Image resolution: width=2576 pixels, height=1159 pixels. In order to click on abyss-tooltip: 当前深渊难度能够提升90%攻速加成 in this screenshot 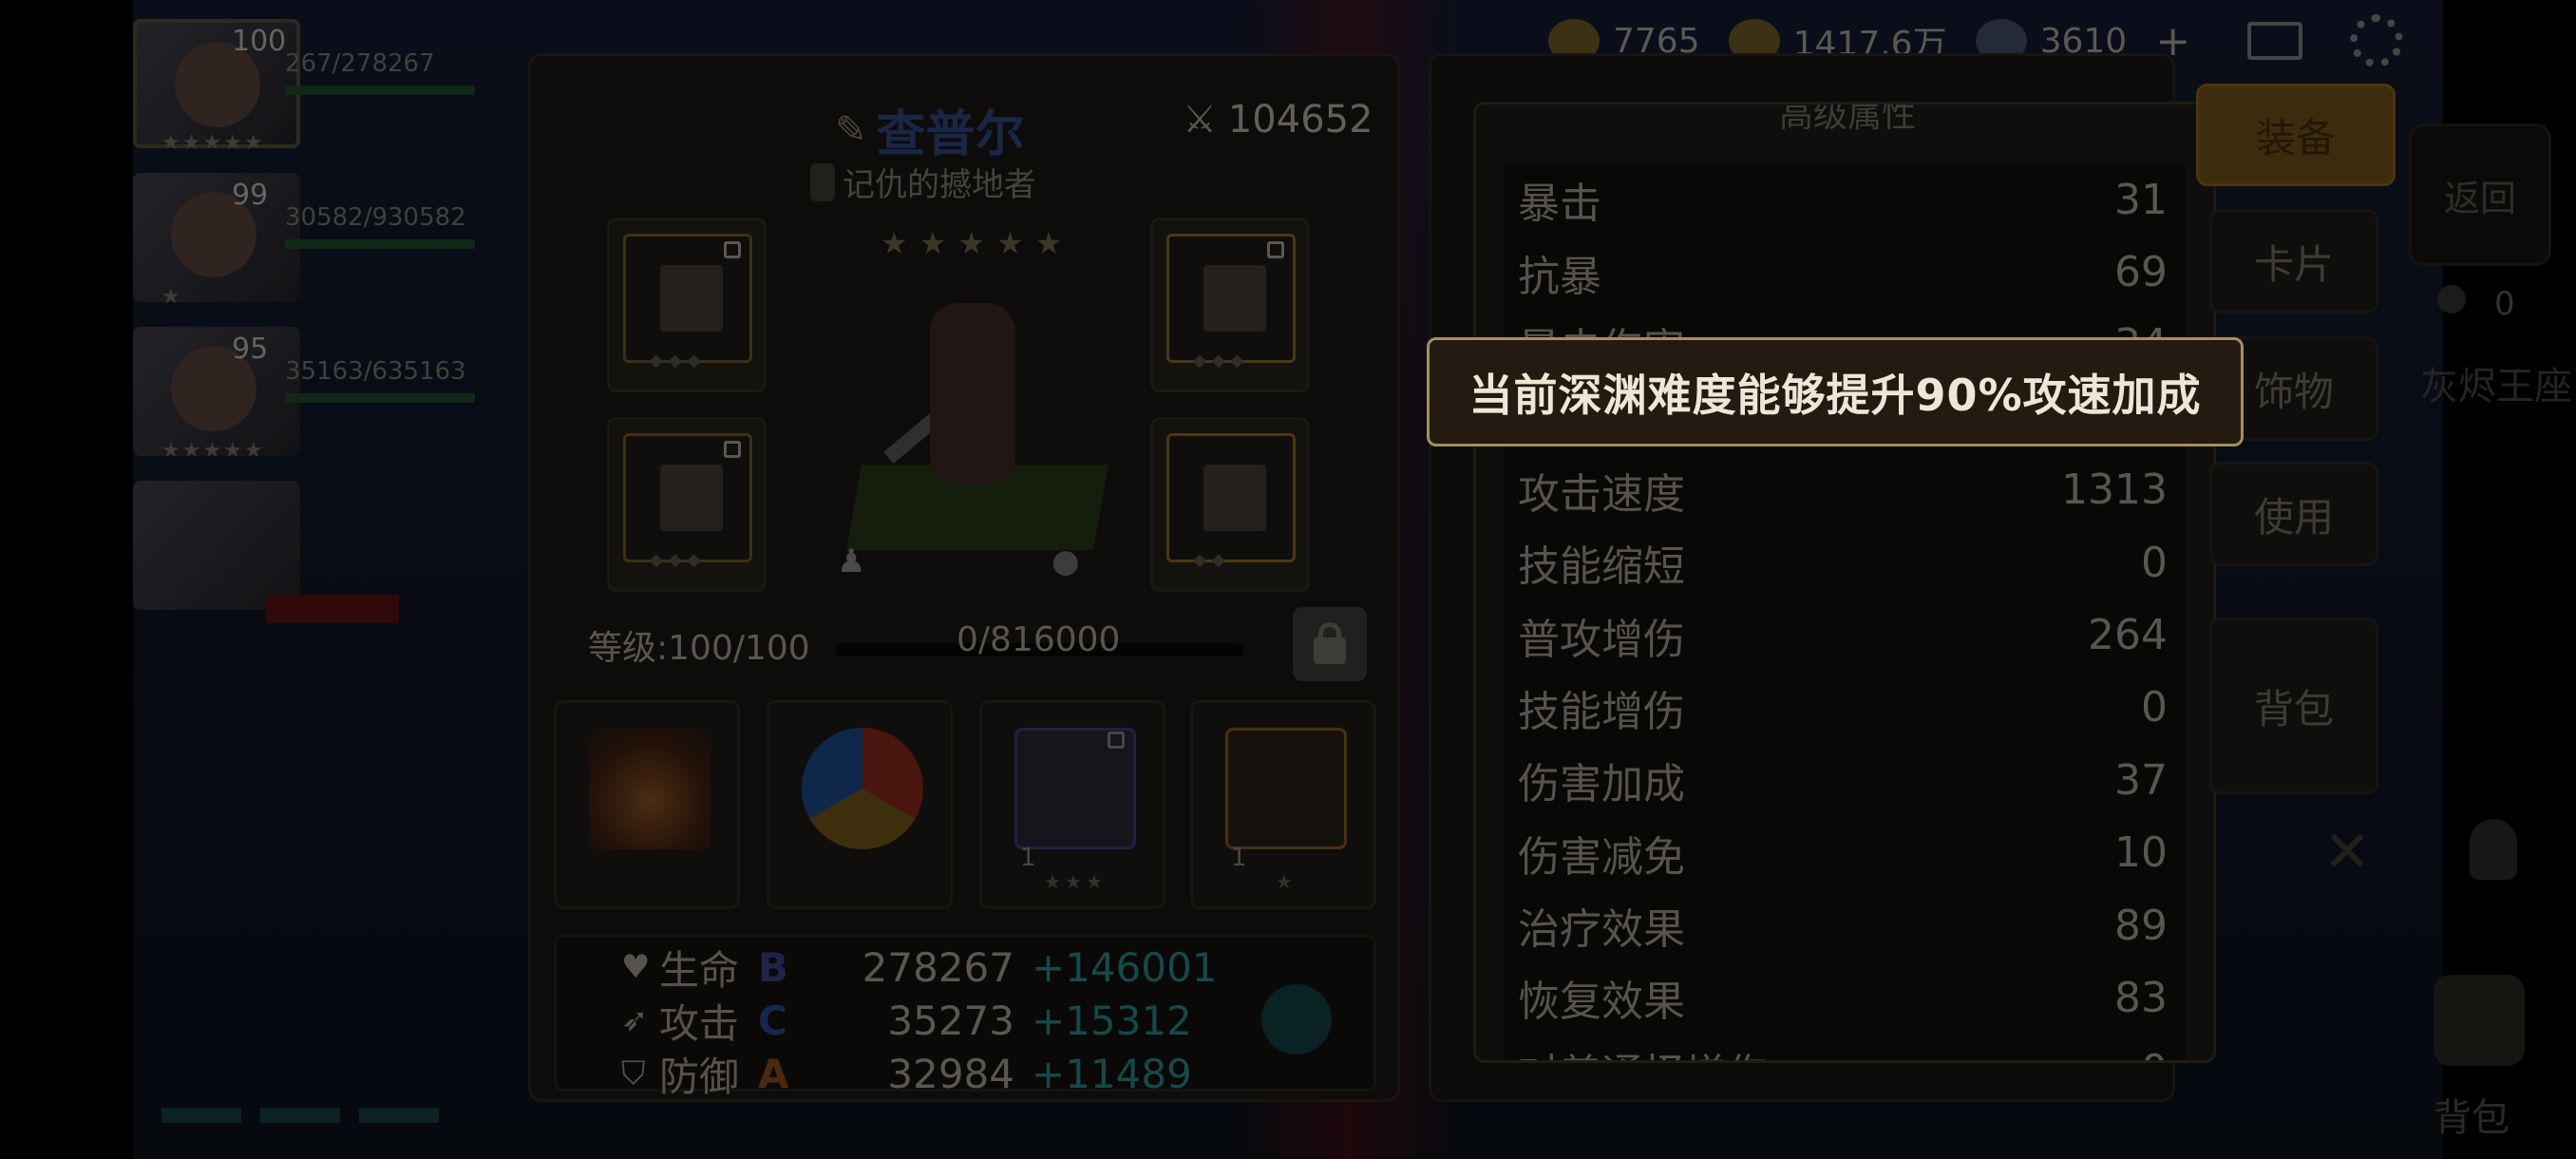, I will do `click(1835, 391)`.